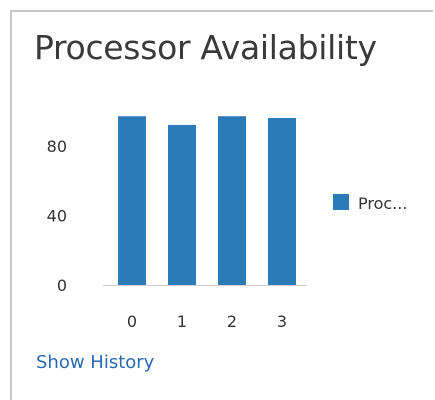 This screenshot has width=435, height=400. Describe the element at coordinates (232, 321) in the screenshot. I see `x-tick-label: 2` at that location.